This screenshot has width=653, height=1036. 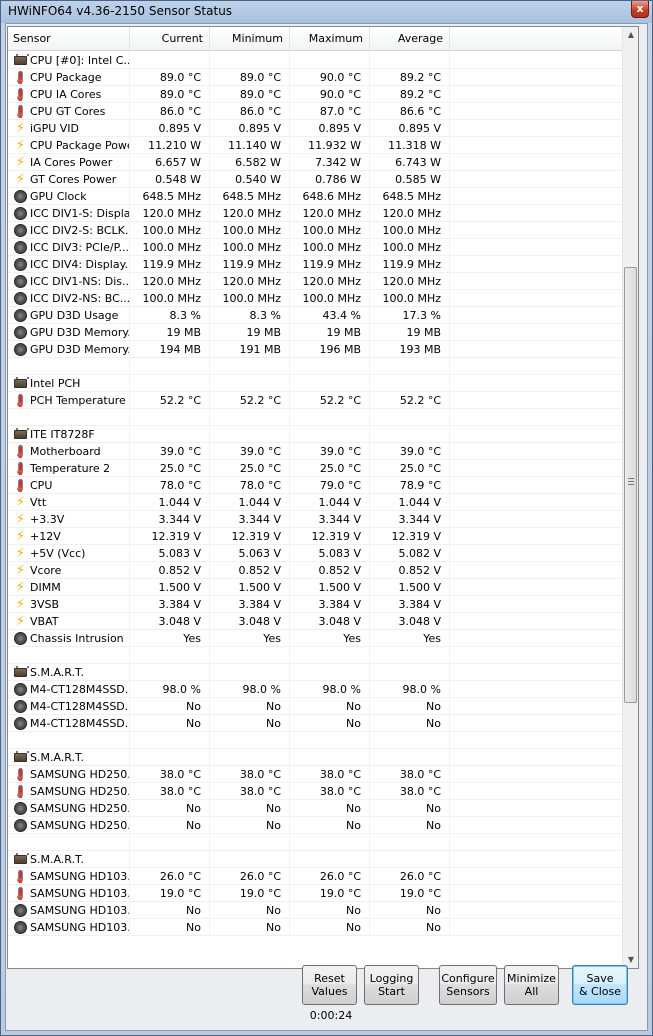 I want to click on sensor-name: S.M.A.R.T., so click(x=69, y=672).